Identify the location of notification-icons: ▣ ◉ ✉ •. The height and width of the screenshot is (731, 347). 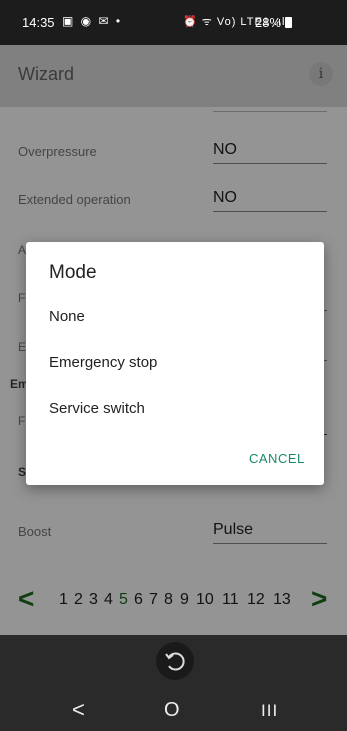
(92, 21).